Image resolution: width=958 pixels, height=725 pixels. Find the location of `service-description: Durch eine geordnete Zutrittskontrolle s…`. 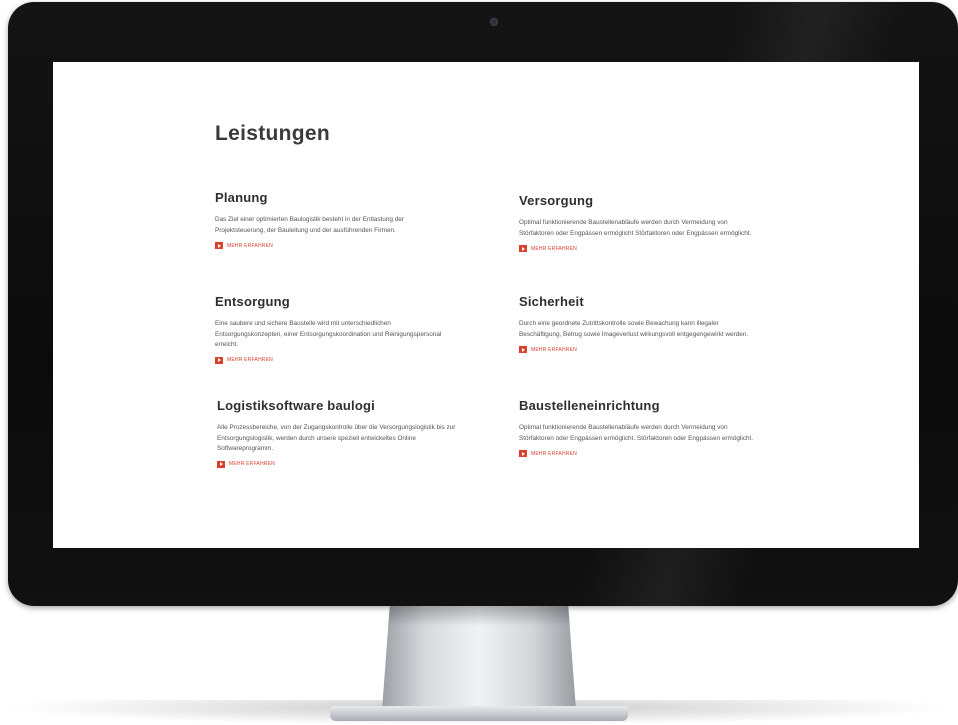

service-description: Durch eine geordnete Zutrittskontrolle s… is located at coordinates (634, 329).